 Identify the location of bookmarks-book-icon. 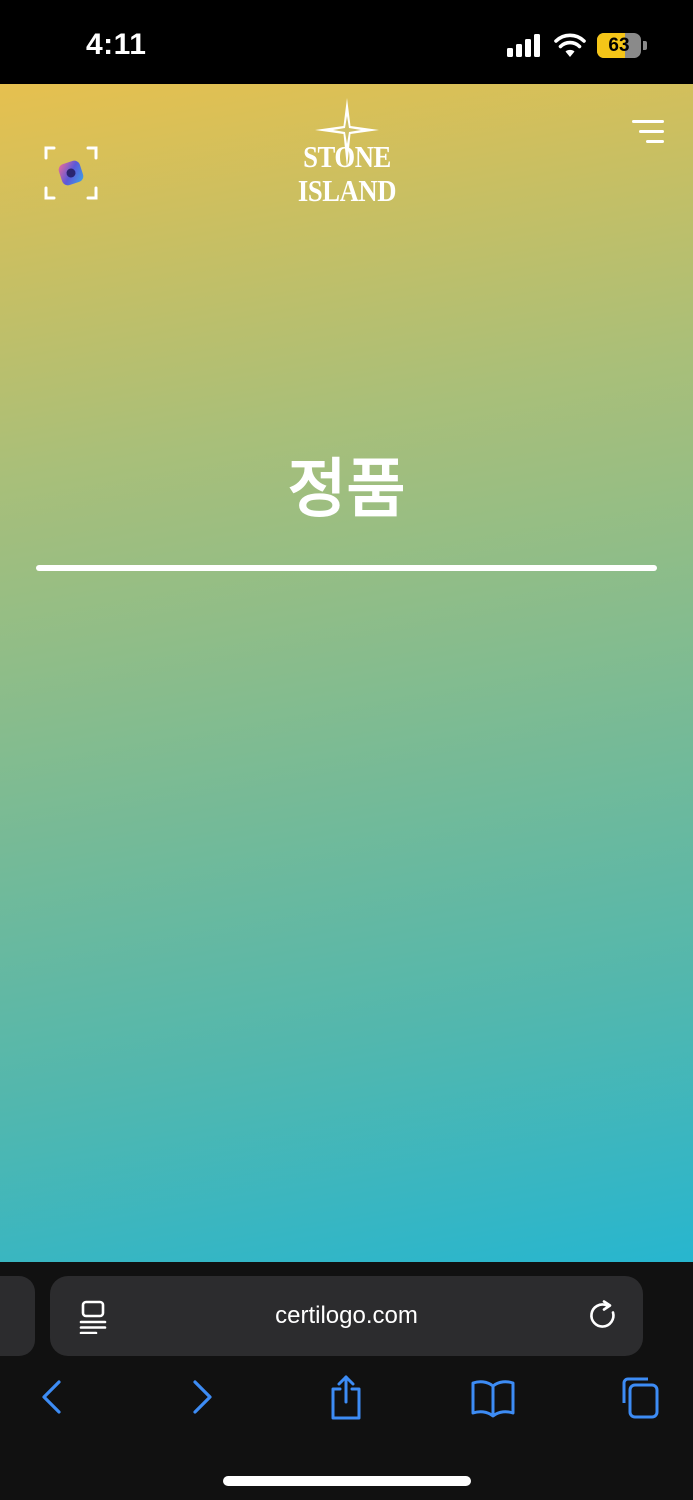
(493, 1397).